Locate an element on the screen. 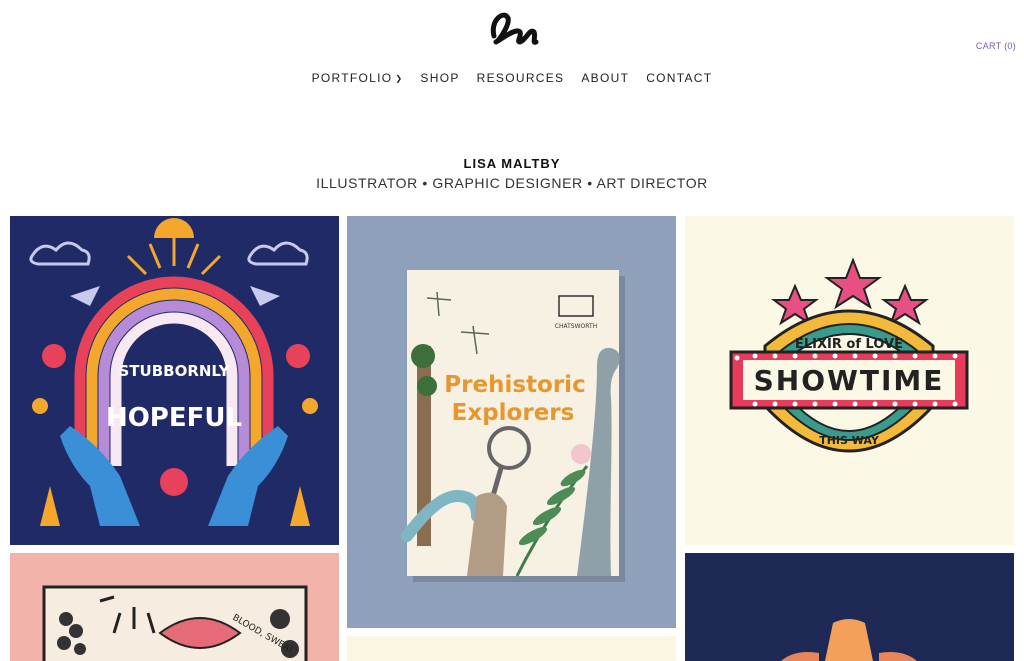  portfolio-tile-navy is located at coordinates (849, 607).